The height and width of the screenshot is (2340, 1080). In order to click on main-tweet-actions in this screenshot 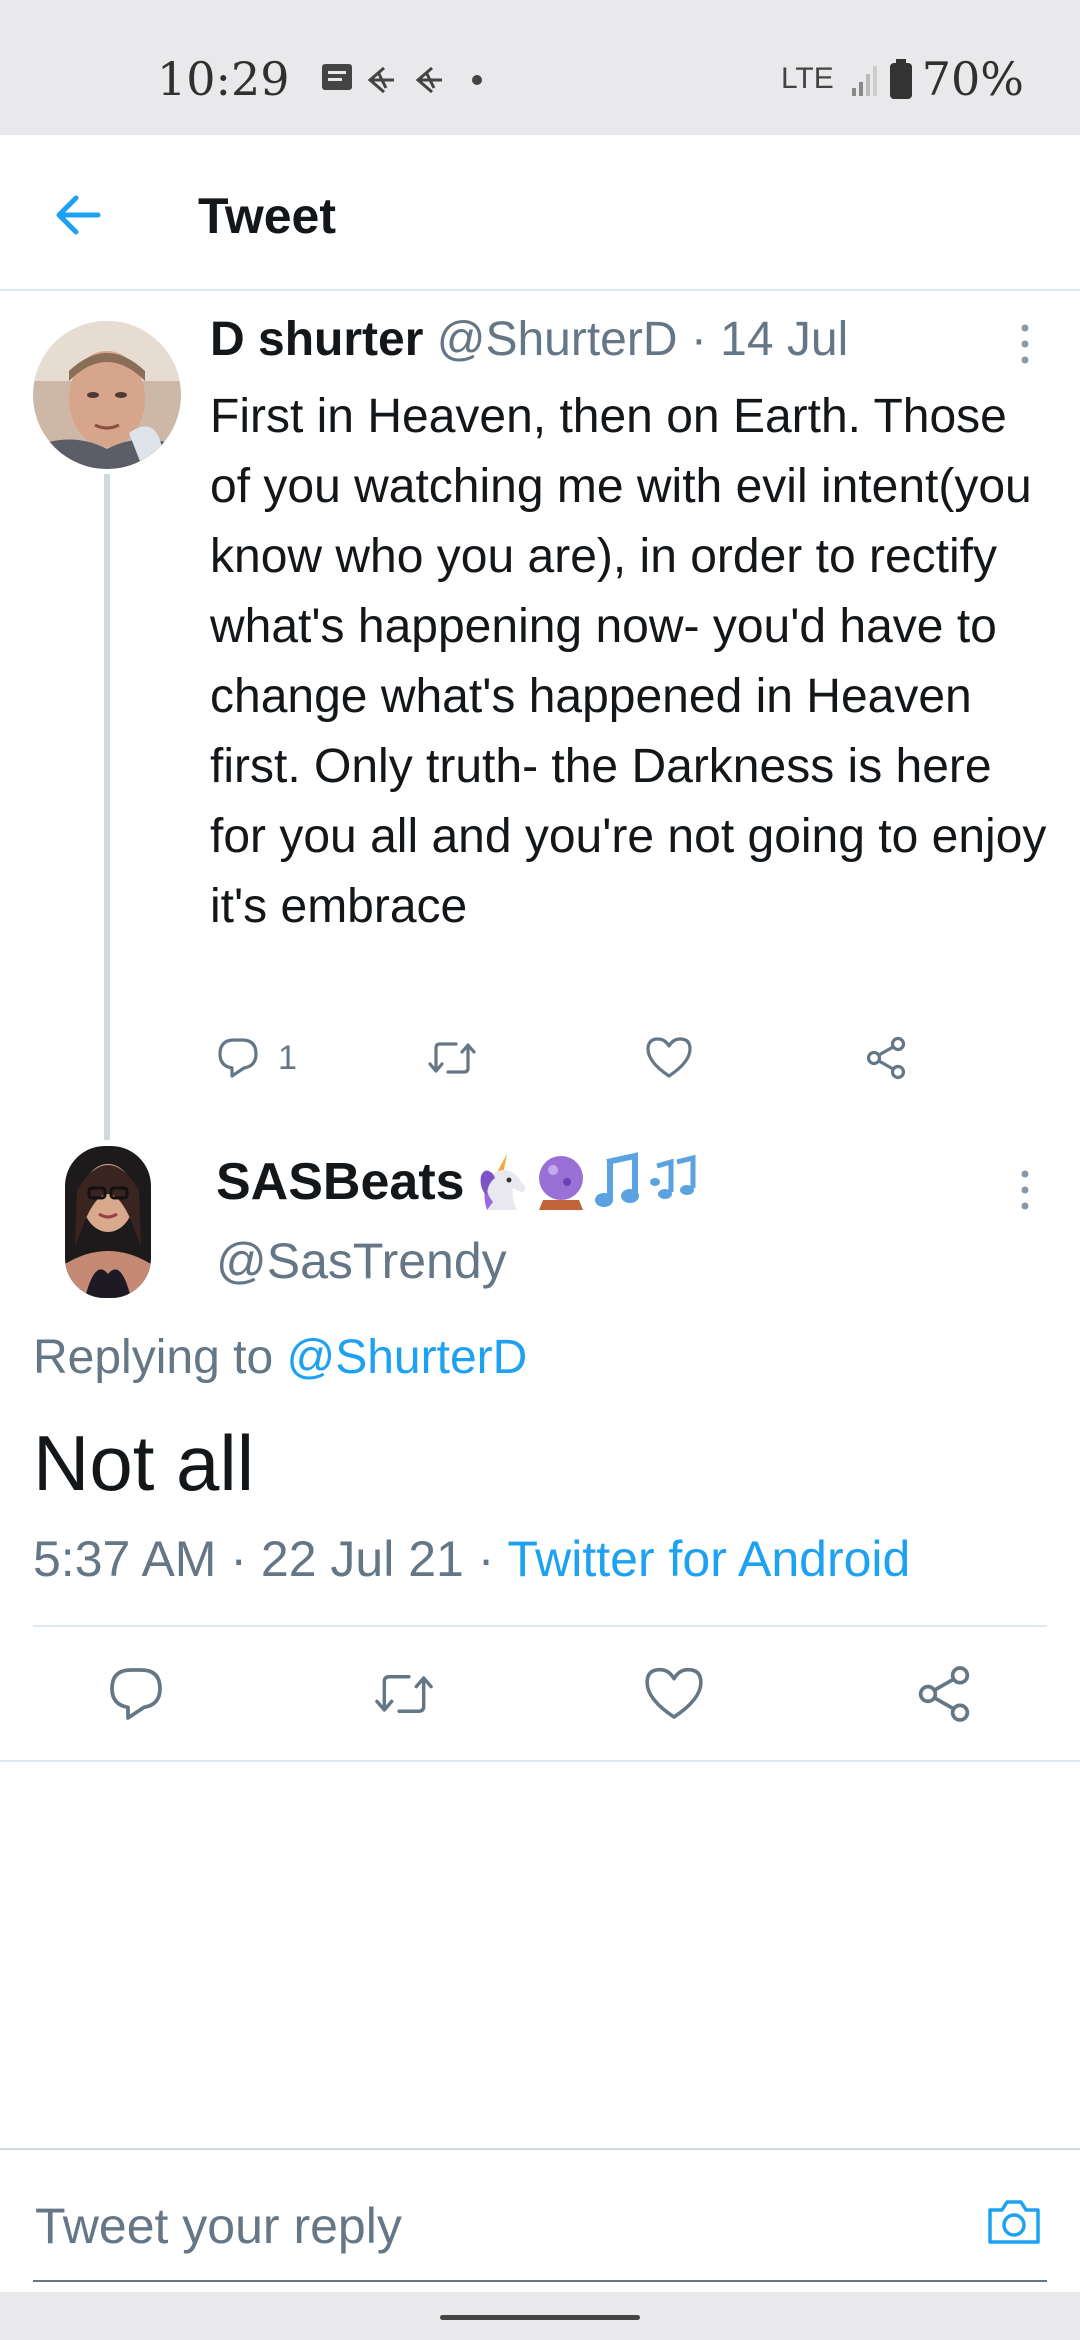, I will do `click(540, 1694)`.